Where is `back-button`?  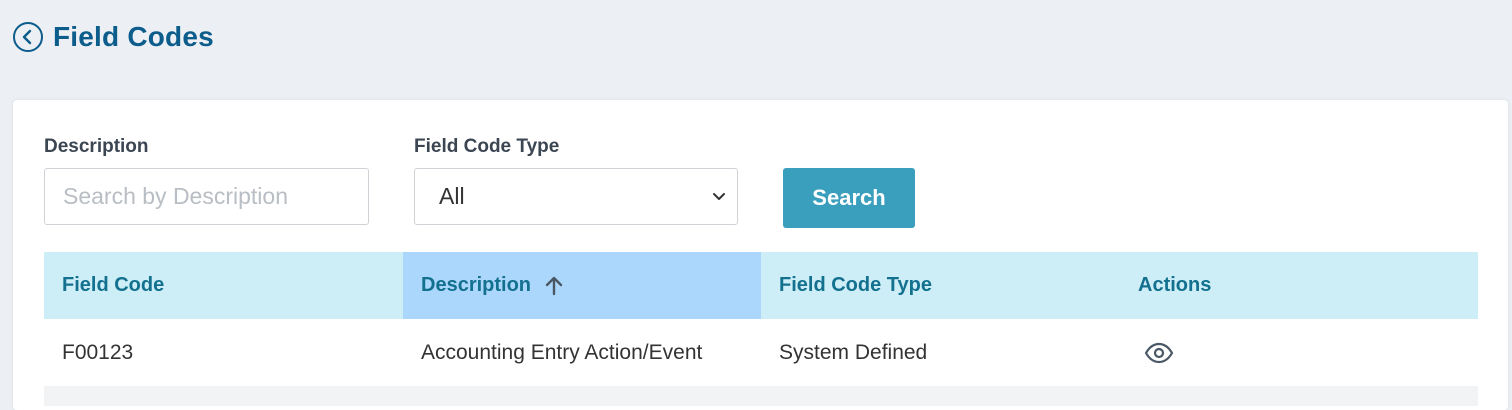 back-button is located at coordinates (28, 37).